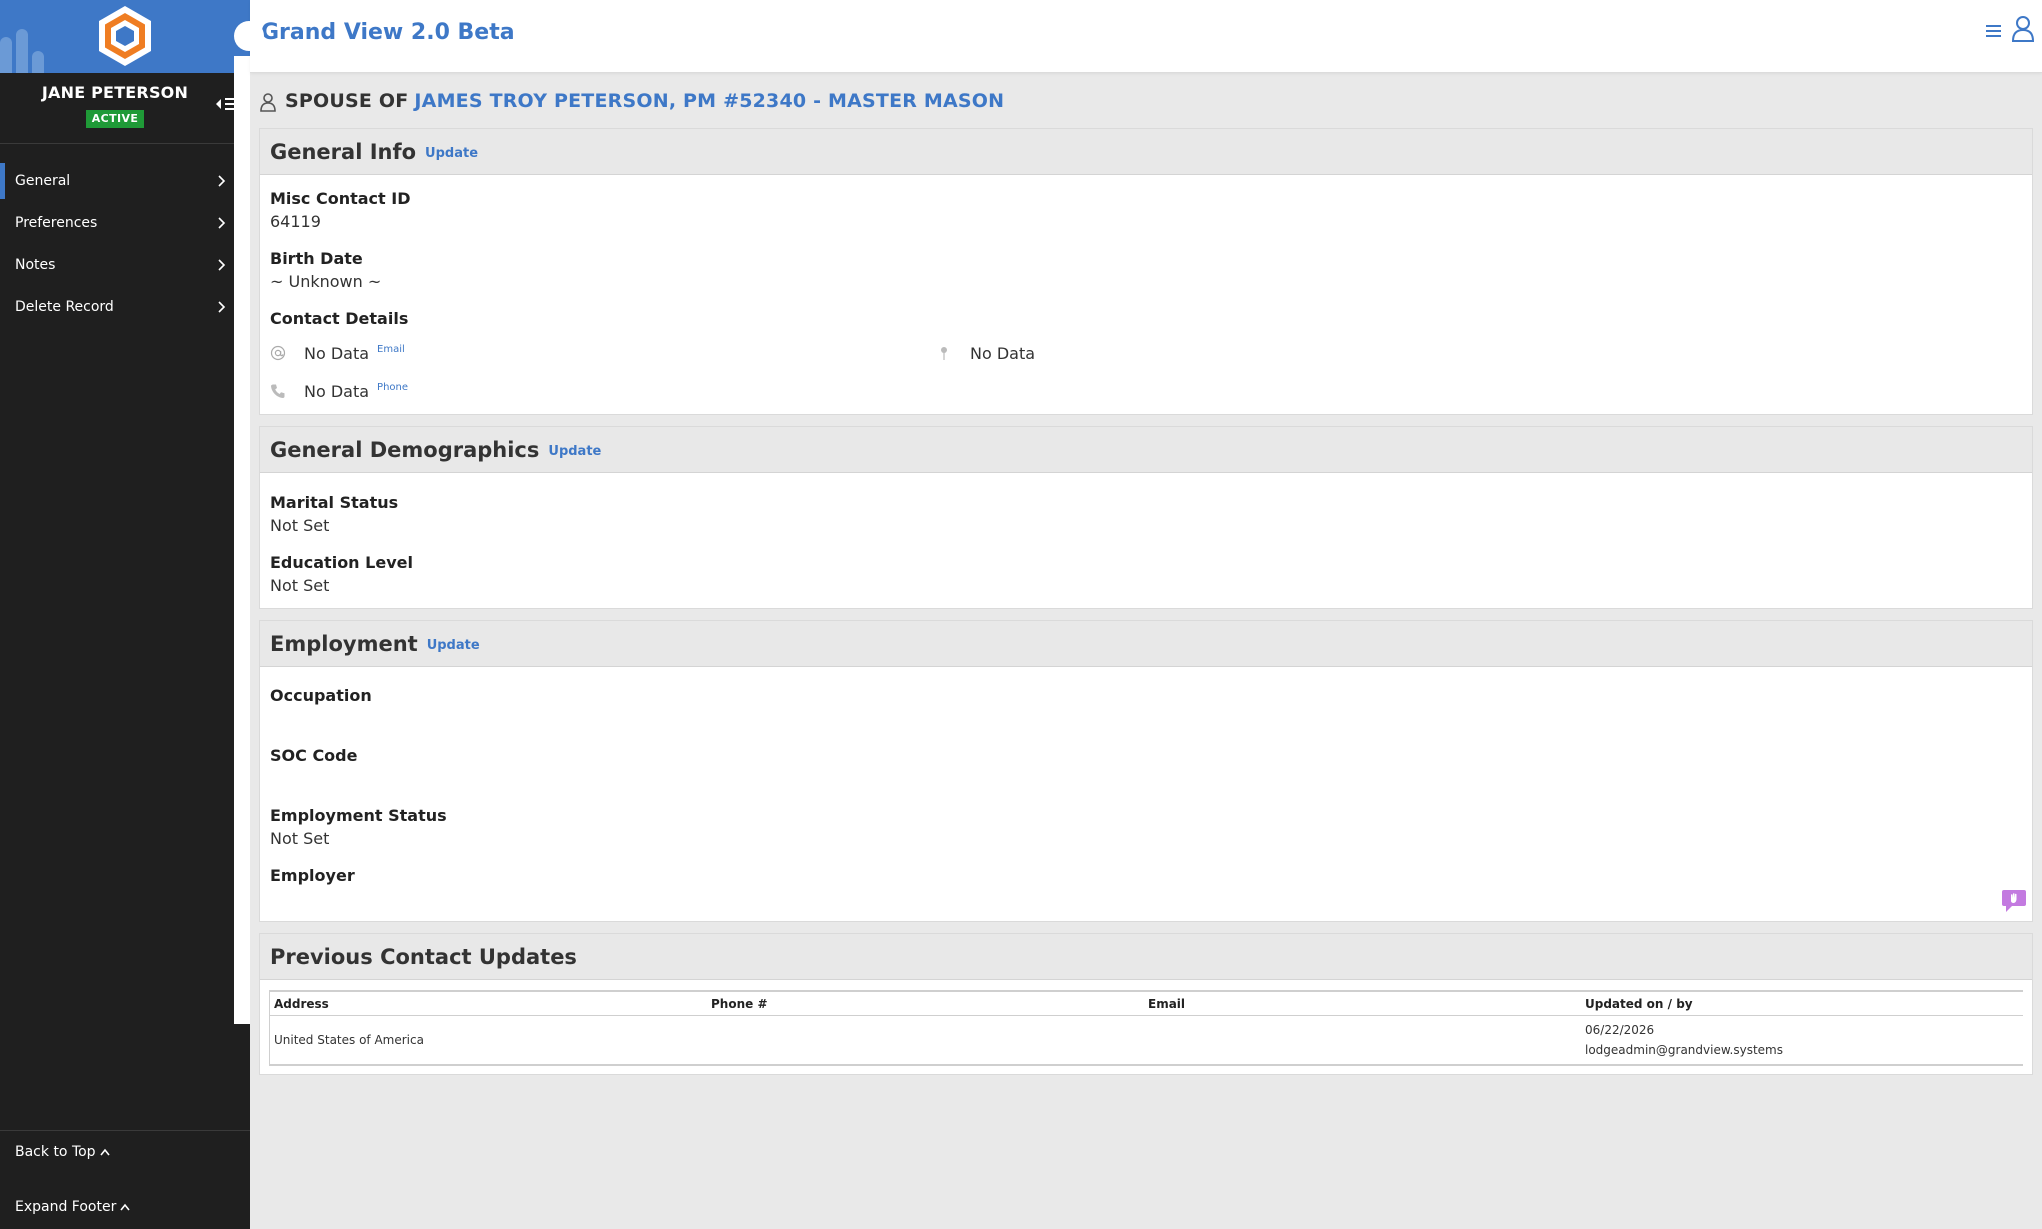  I want to click on sidebar-edge-strip, so click(242, 540).